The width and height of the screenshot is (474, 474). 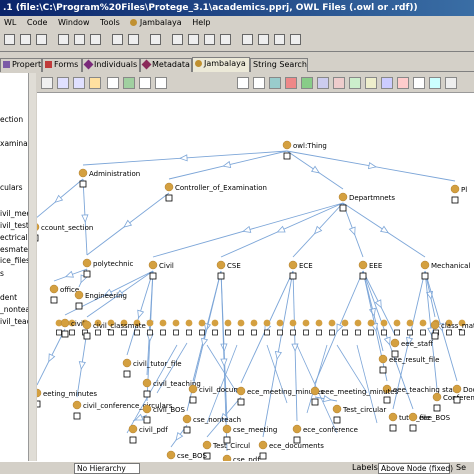 What do you see at coordinates (366, 202) in the screenshot?
I see `class-node: Departmnets` at bounding box center [366, 202].